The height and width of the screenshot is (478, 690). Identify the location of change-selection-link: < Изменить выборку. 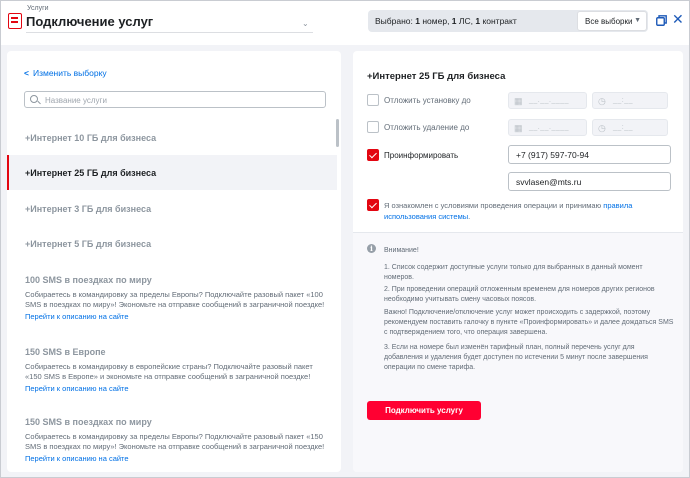
(65, 73).